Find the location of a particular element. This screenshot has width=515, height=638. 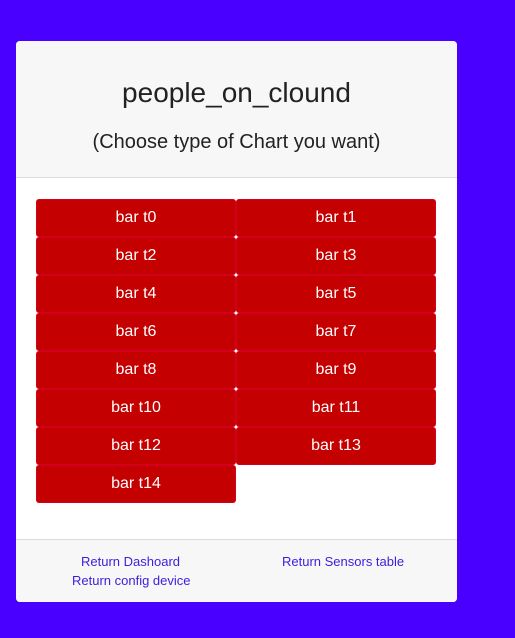

page-subtitle: (Choose type of Chart you want) is located at coordinates (236, 142).